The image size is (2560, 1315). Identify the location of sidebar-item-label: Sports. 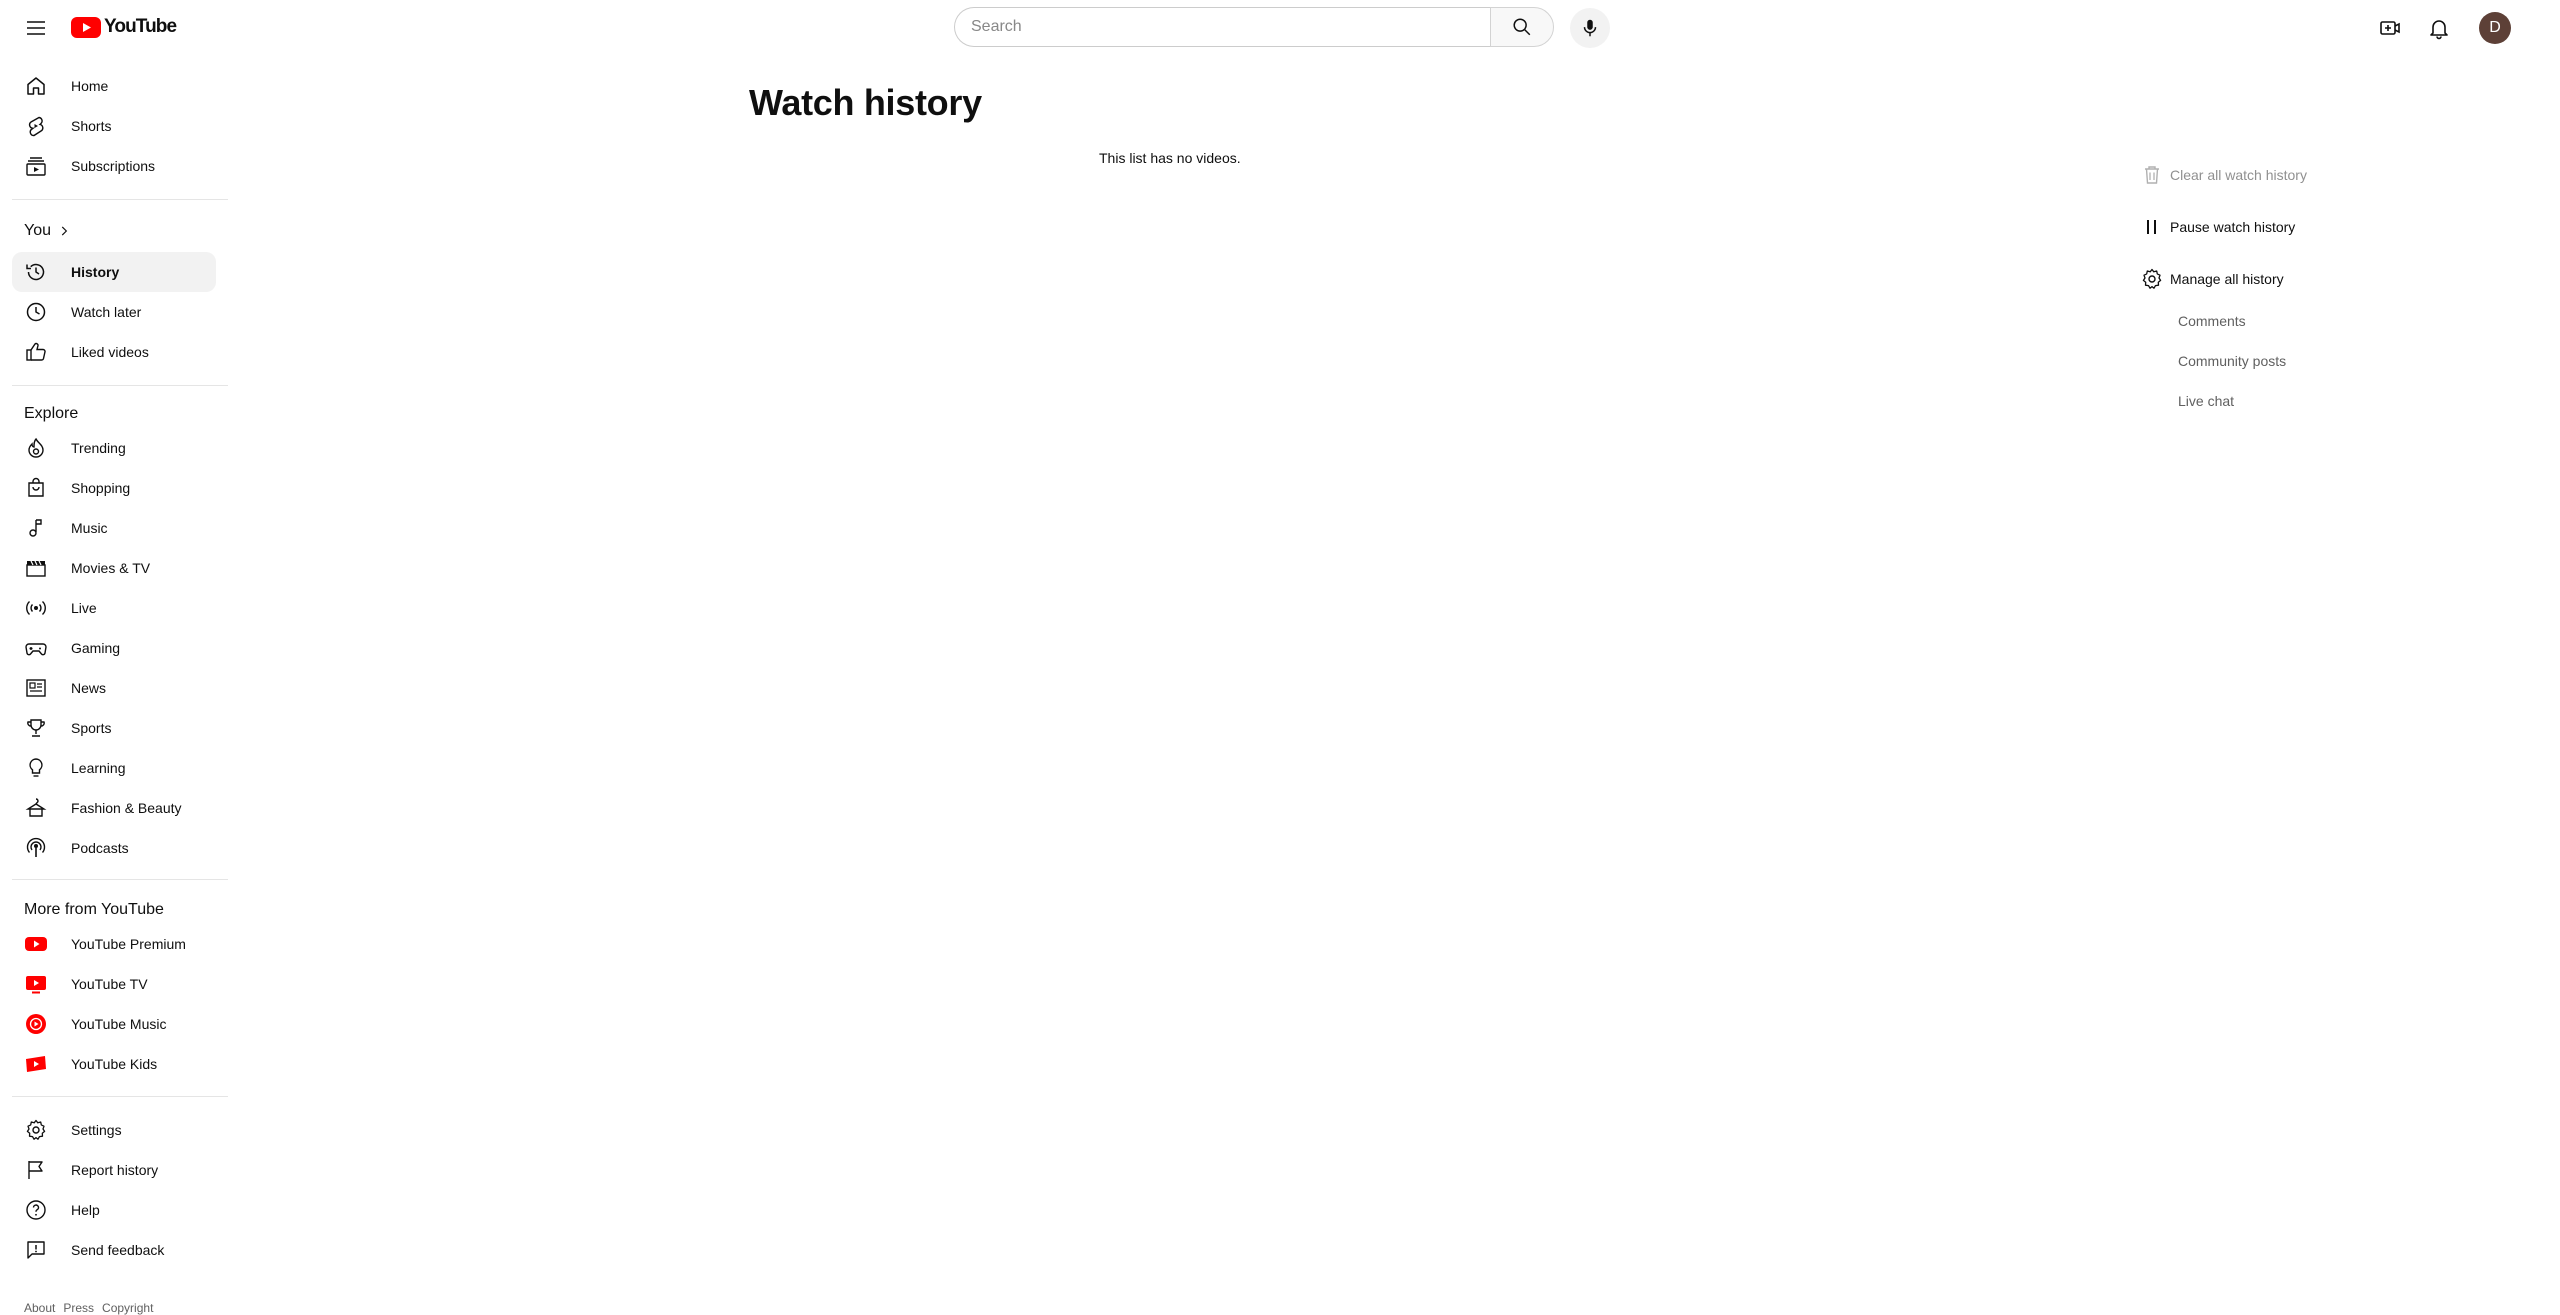
(91, 728).